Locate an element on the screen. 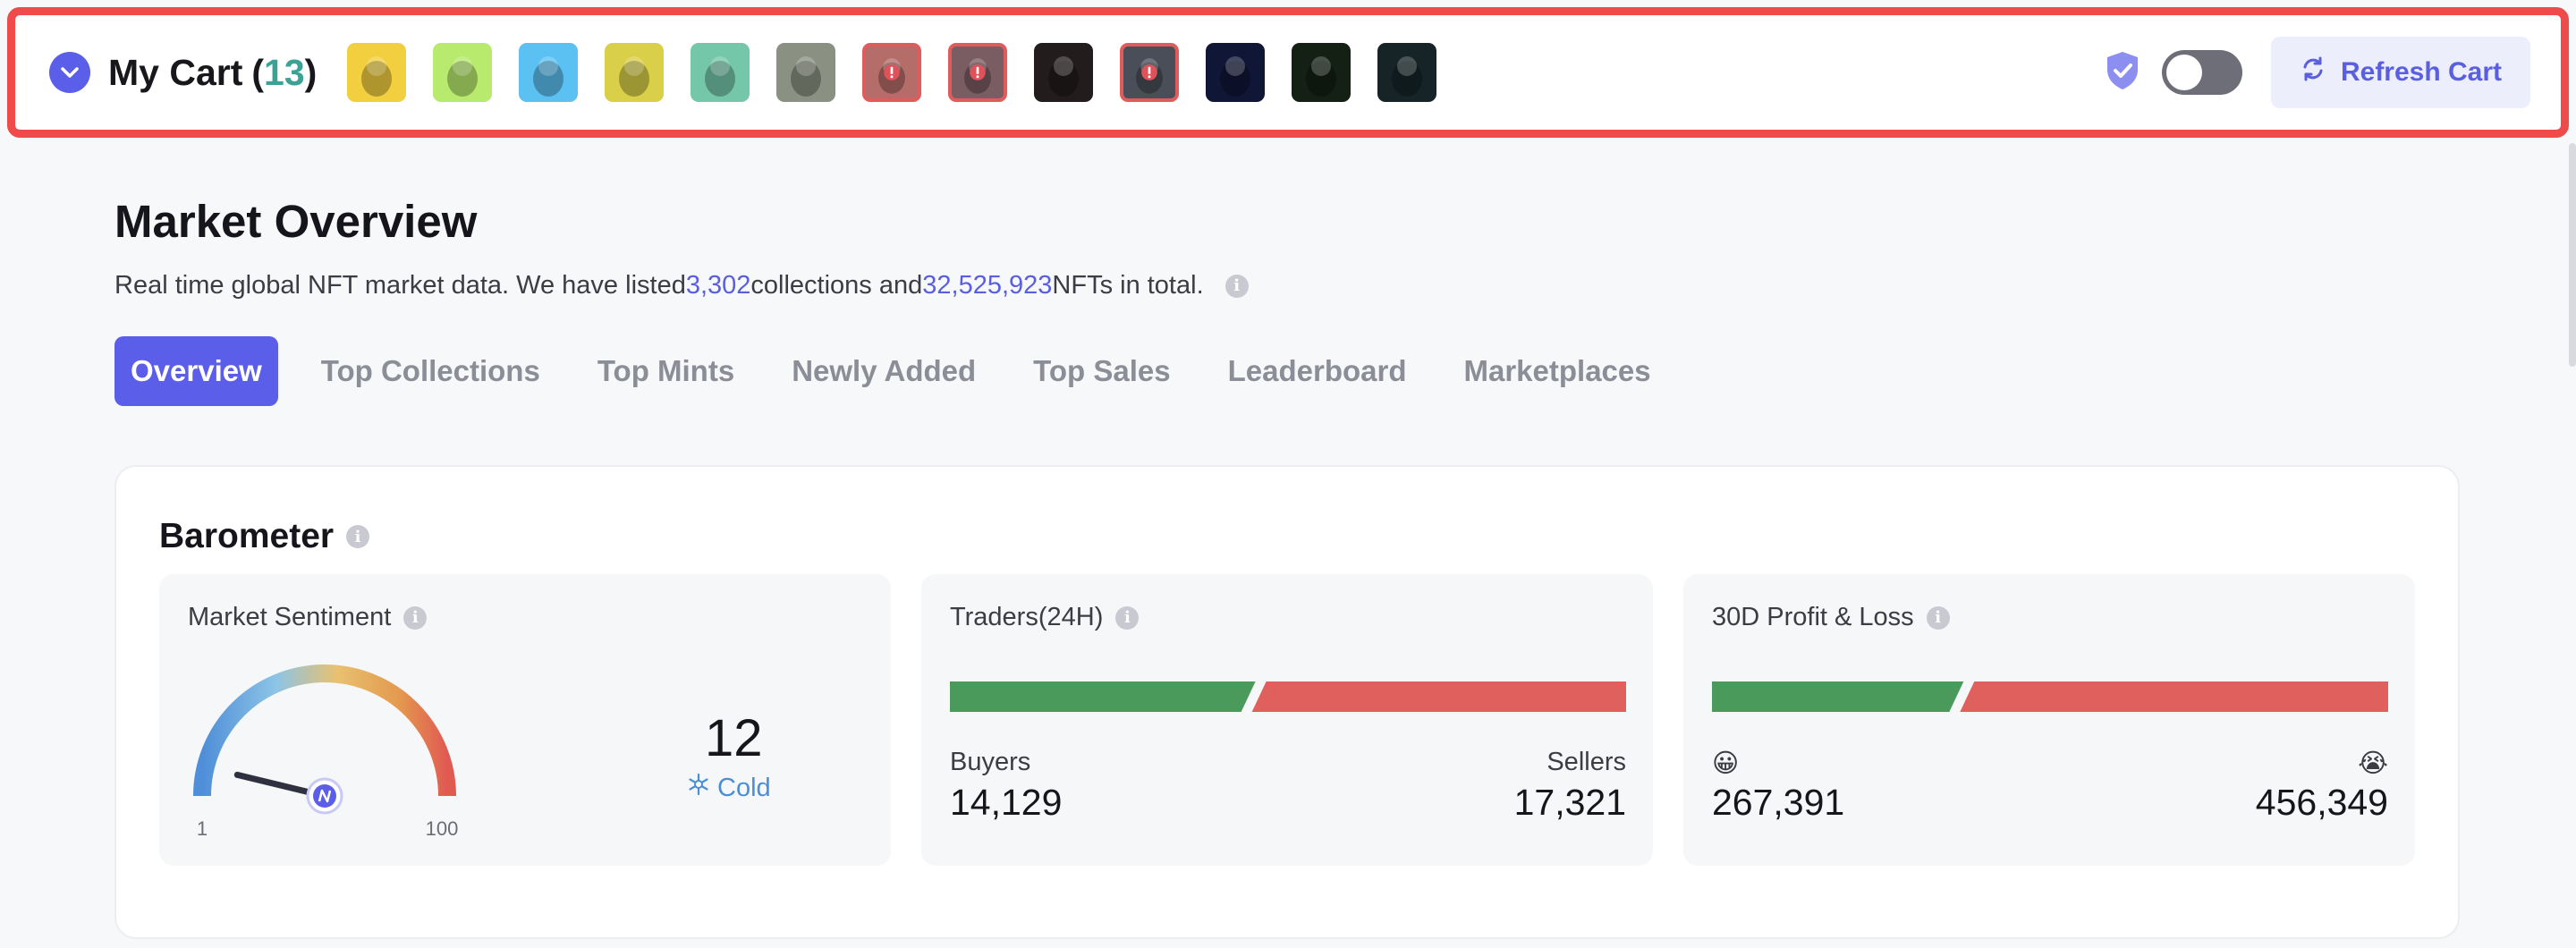  nft-ape-gray-thumb is located at coordinates (806, 72).